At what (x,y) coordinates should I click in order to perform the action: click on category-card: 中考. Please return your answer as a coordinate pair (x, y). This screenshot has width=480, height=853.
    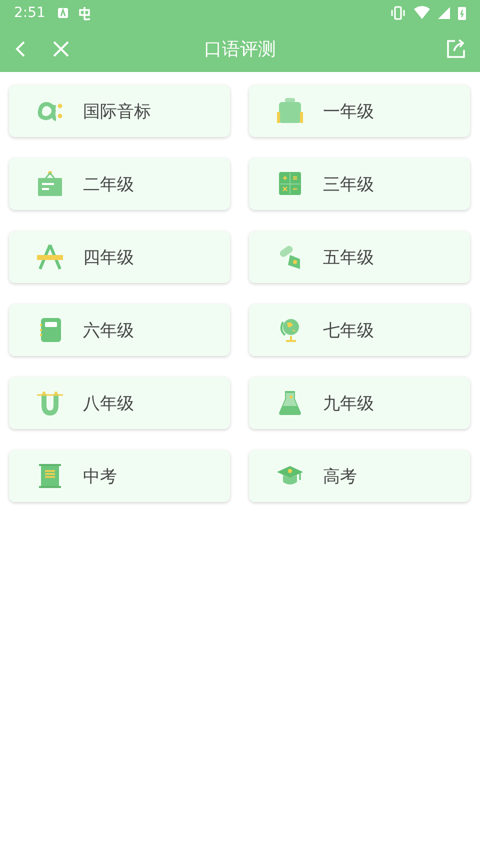
    Looking at the image, I should click on (119, 476).